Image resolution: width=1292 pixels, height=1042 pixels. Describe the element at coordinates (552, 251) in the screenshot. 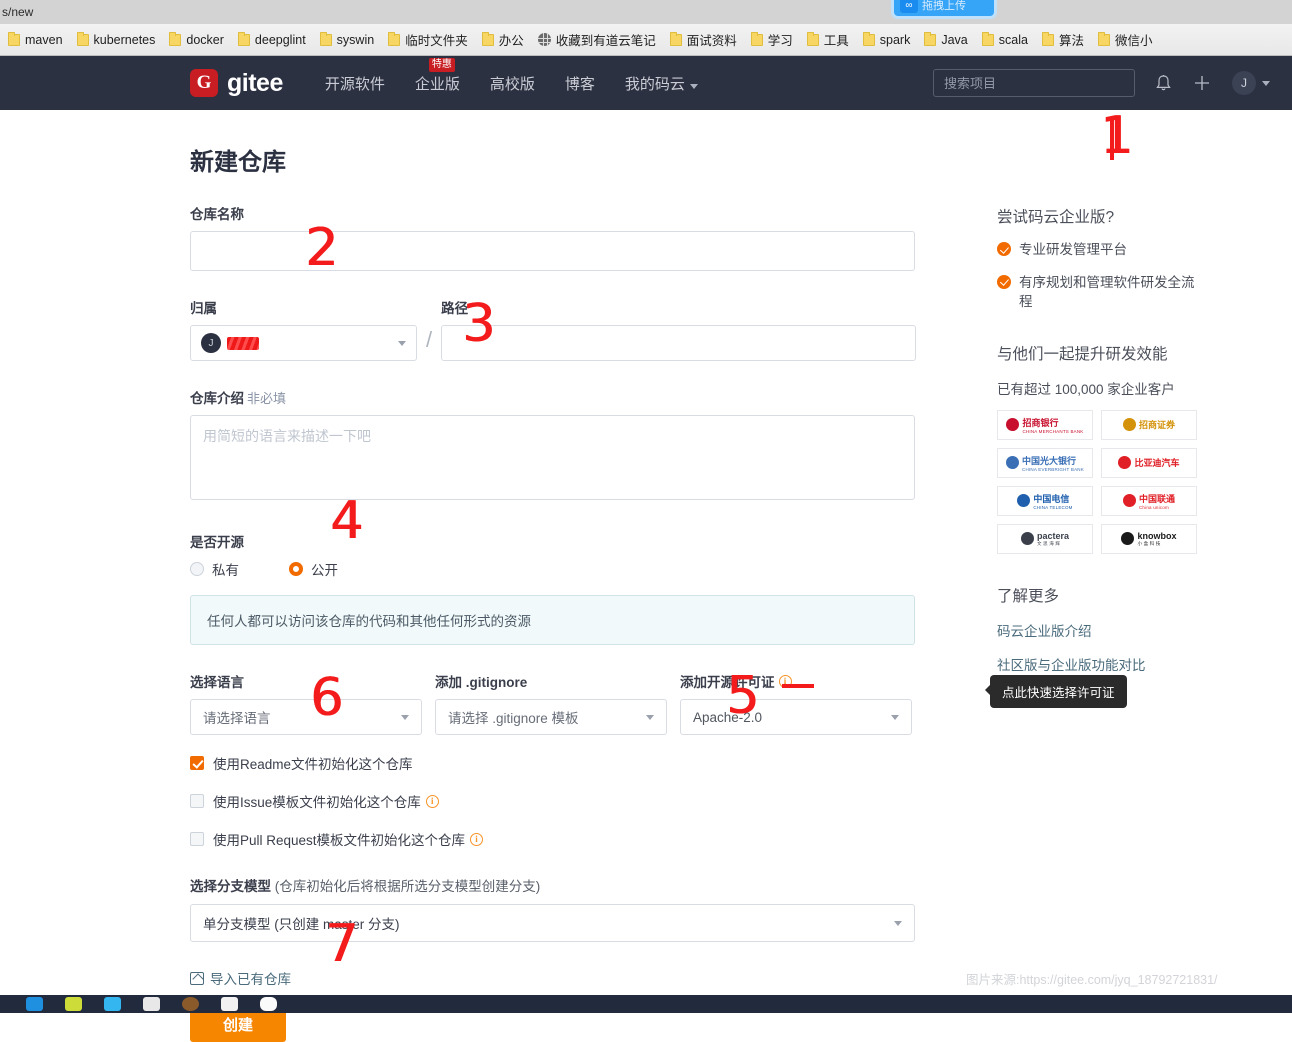

I see `repo-name-input` at that location.